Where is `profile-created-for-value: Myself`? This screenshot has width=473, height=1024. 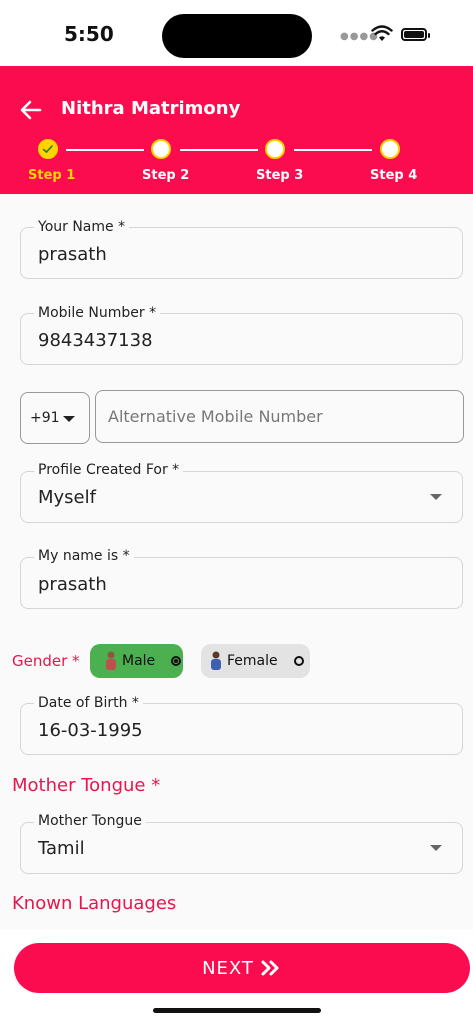 profile-created-for-value: Myself is located at coordinates (67, 497).